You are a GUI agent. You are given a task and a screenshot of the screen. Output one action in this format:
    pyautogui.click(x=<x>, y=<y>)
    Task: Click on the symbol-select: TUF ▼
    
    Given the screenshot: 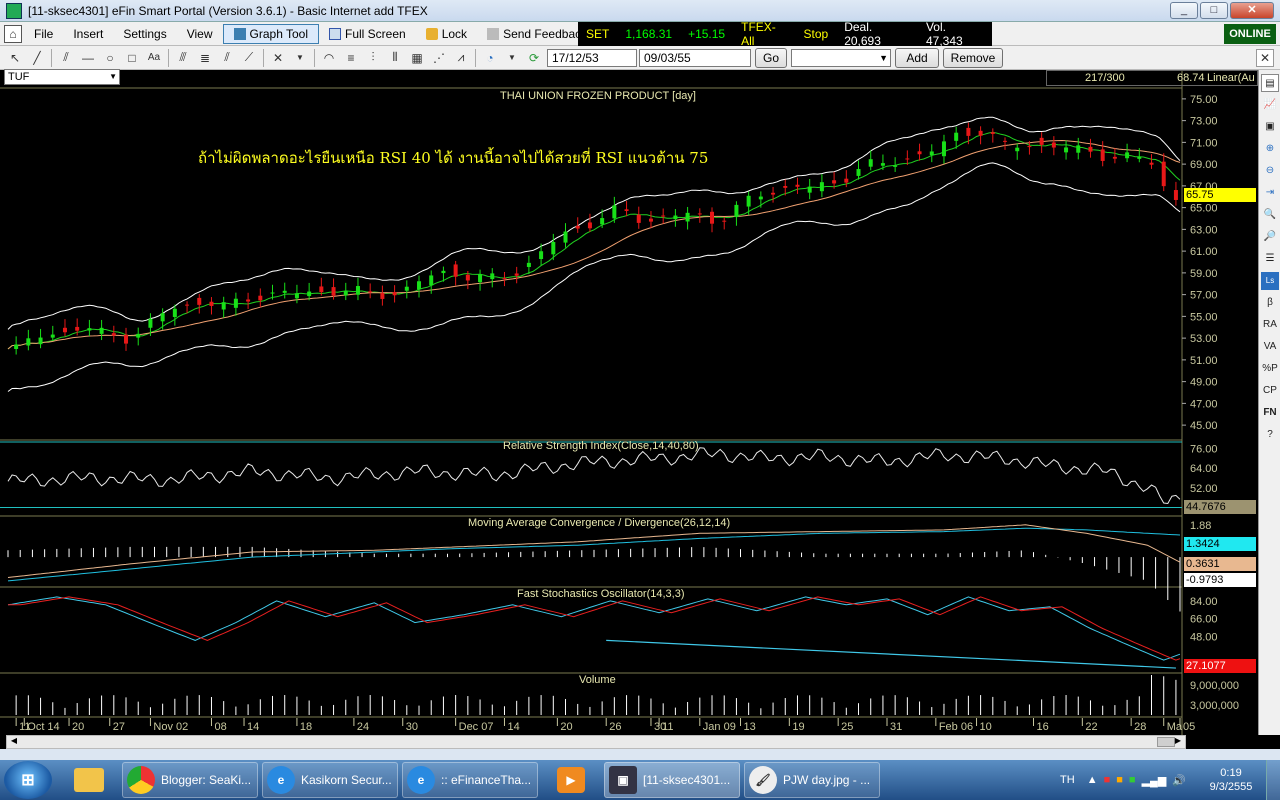 What is the action you would take?
    pyautogui.click(x=62, y=77)
    